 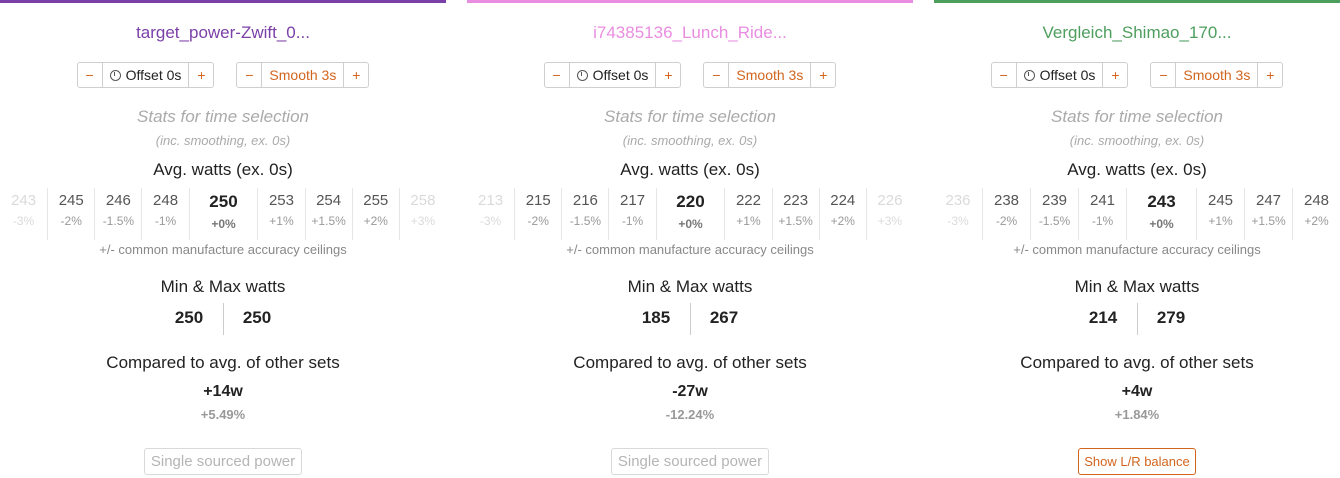 What do you see at coordinates (375, 221) in the screenshot?
I see `watts-percent: +2%` at bounding box center [375, 221].